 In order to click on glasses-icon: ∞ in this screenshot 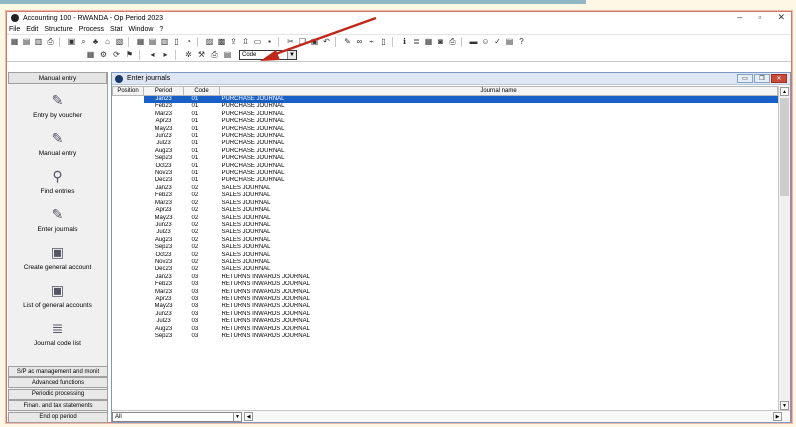, I will do `click(359, 41)`.